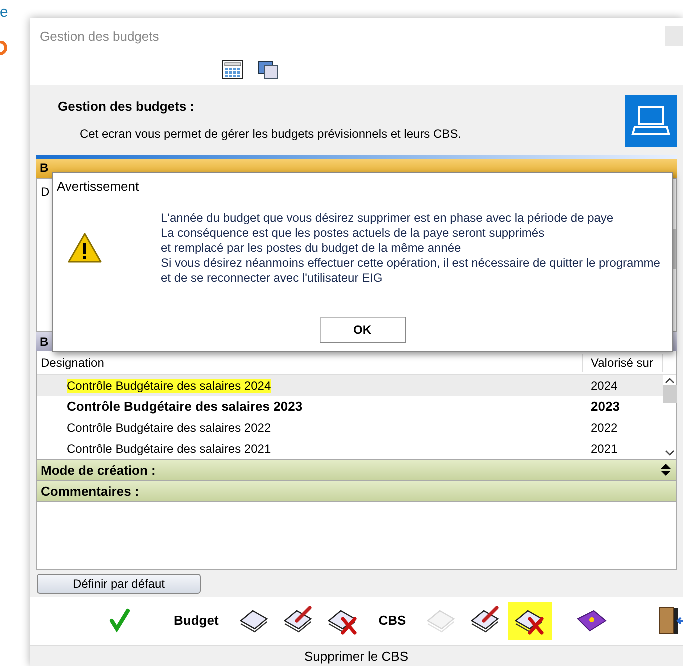 The image size is (683, 666). What do you see at coordinates (85, 248) in the screenshot?
I see `warning-icon` at bounding box center [85, 248].